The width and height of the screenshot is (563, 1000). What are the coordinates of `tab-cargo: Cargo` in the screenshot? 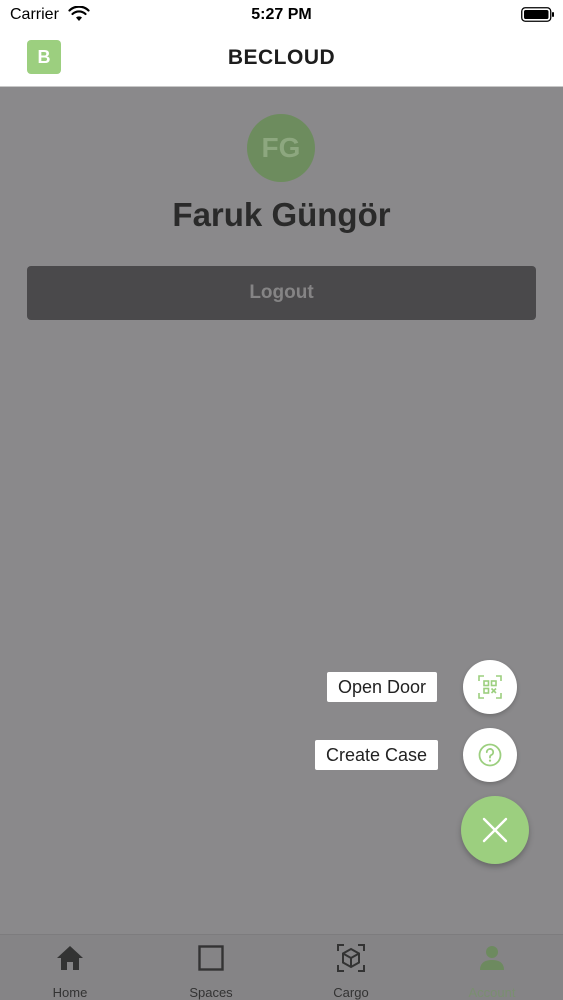 It's located at (351, 967).